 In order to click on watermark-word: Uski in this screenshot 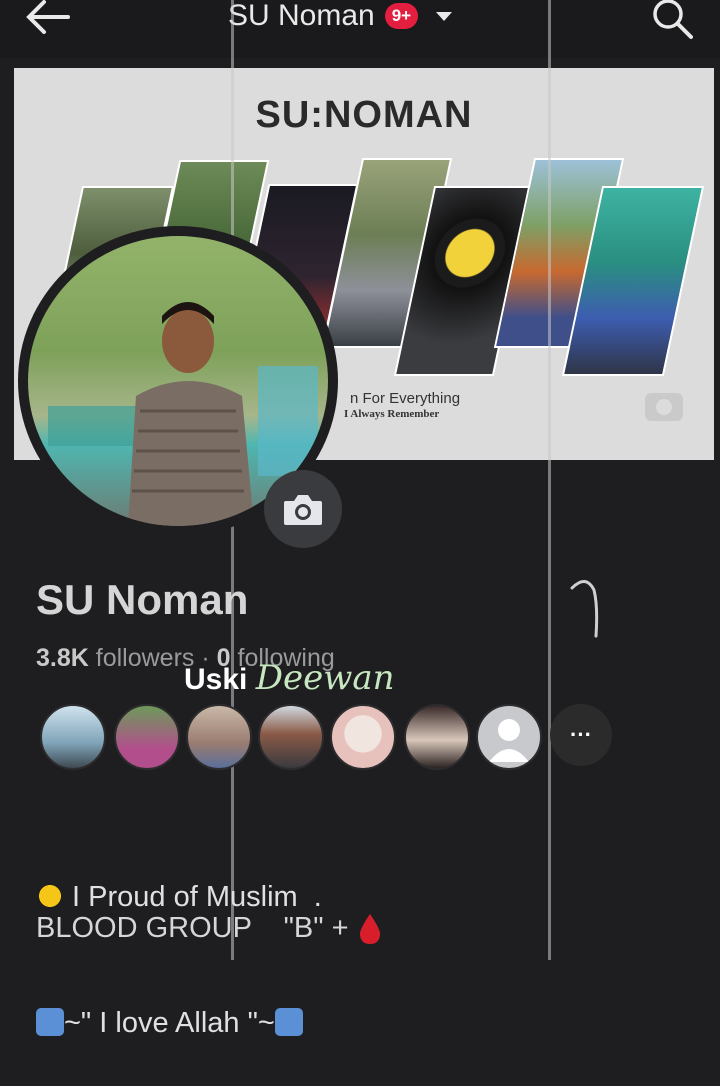, I will do `click(216, 679)`.